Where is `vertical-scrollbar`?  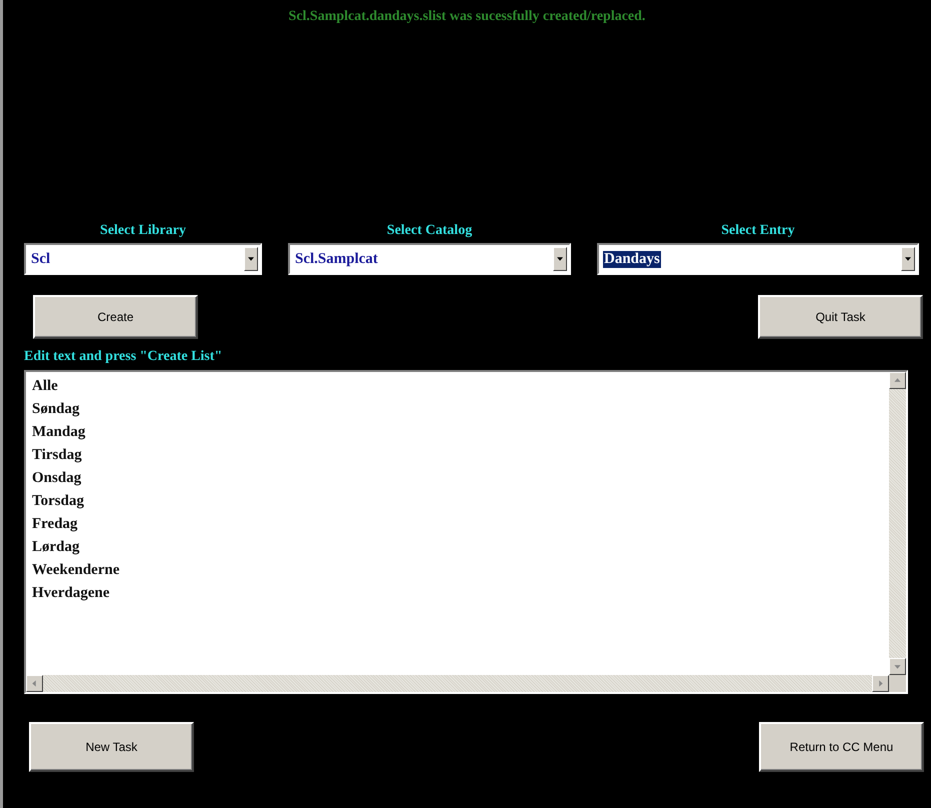 vertical-scrollbar is located at coordinates (897, 523).